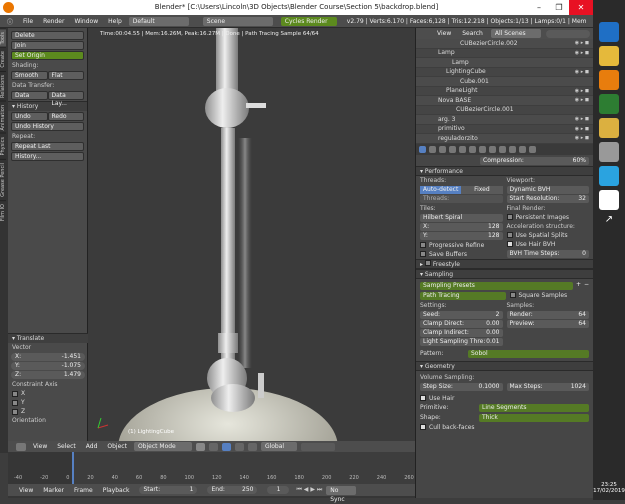 The image size is (625, 504). Describe the element at coordinates (21, 446) in the screenshot. I see `view3d-editor-icon` at that location.